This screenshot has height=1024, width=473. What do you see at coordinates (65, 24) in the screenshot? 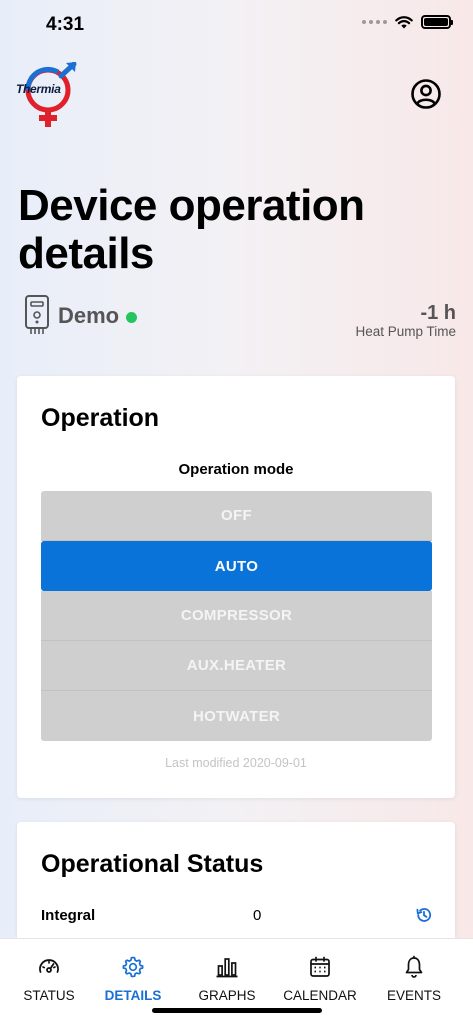
I see `status-time: 4:31` at bounding box center [65, 24].